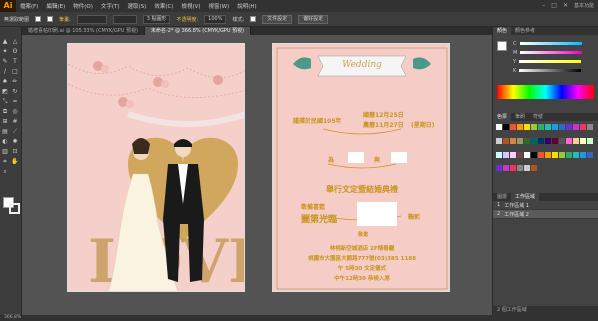 The image size is (598, 321). What do you see at coordinates (15, 42) in the screenshot?
I see `direct-selection-tool-icon: △` at bounding box center [15, 42].